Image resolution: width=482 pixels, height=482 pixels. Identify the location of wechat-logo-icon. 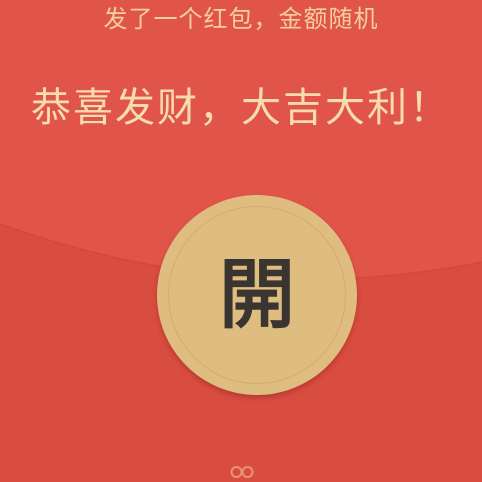
(242, 472).